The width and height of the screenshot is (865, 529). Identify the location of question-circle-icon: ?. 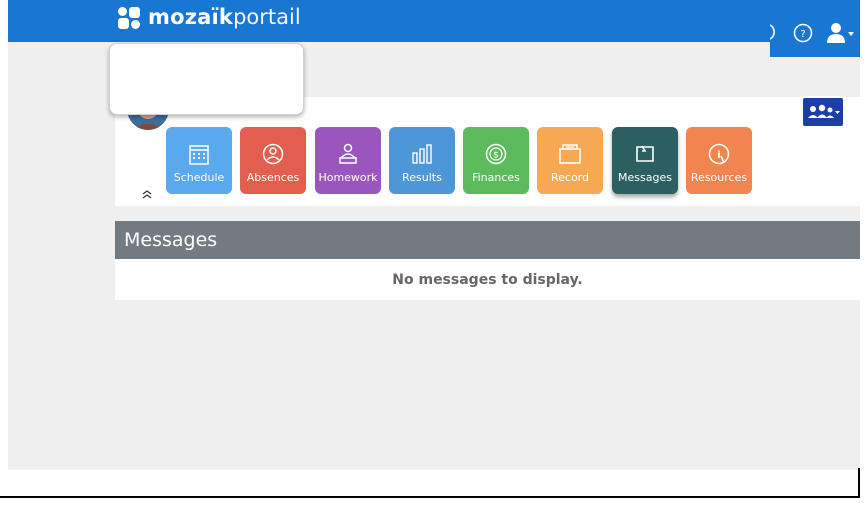
(803, 33).